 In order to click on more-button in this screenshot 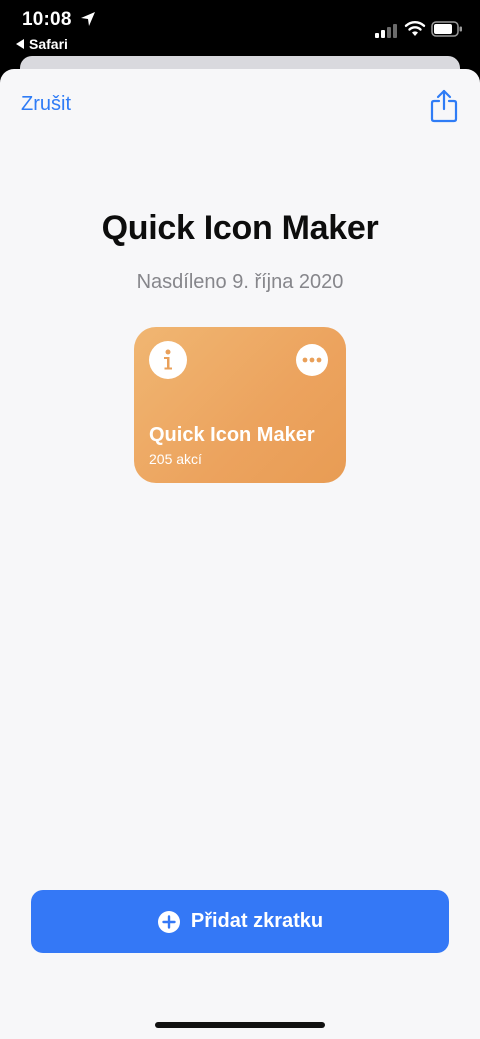, I will do `click(312, 360)`.